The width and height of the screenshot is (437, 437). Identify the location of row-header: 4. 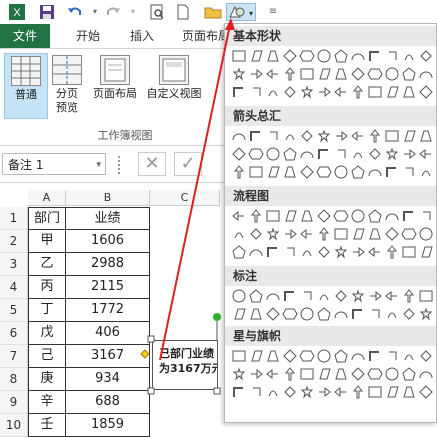
(14, 287).